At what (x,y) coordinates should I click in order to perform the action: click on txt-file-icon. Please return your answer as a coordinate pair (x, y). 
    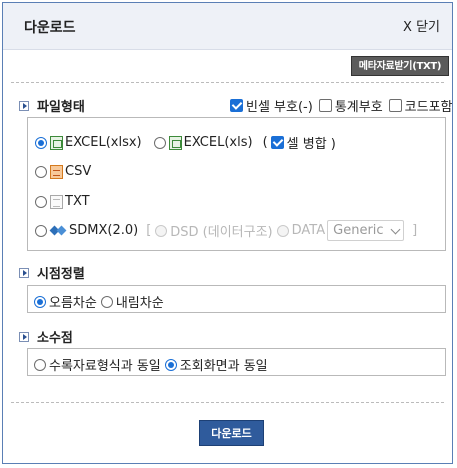
    Looking at the image, I should click on (56, 201).